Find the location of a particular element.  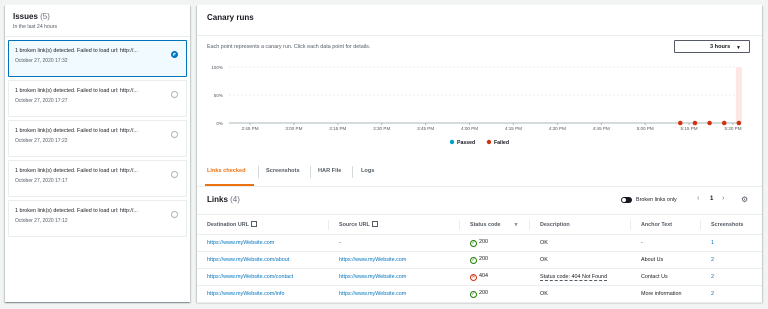

status-error-icon: ✕ is located at coordinates (473, 277).